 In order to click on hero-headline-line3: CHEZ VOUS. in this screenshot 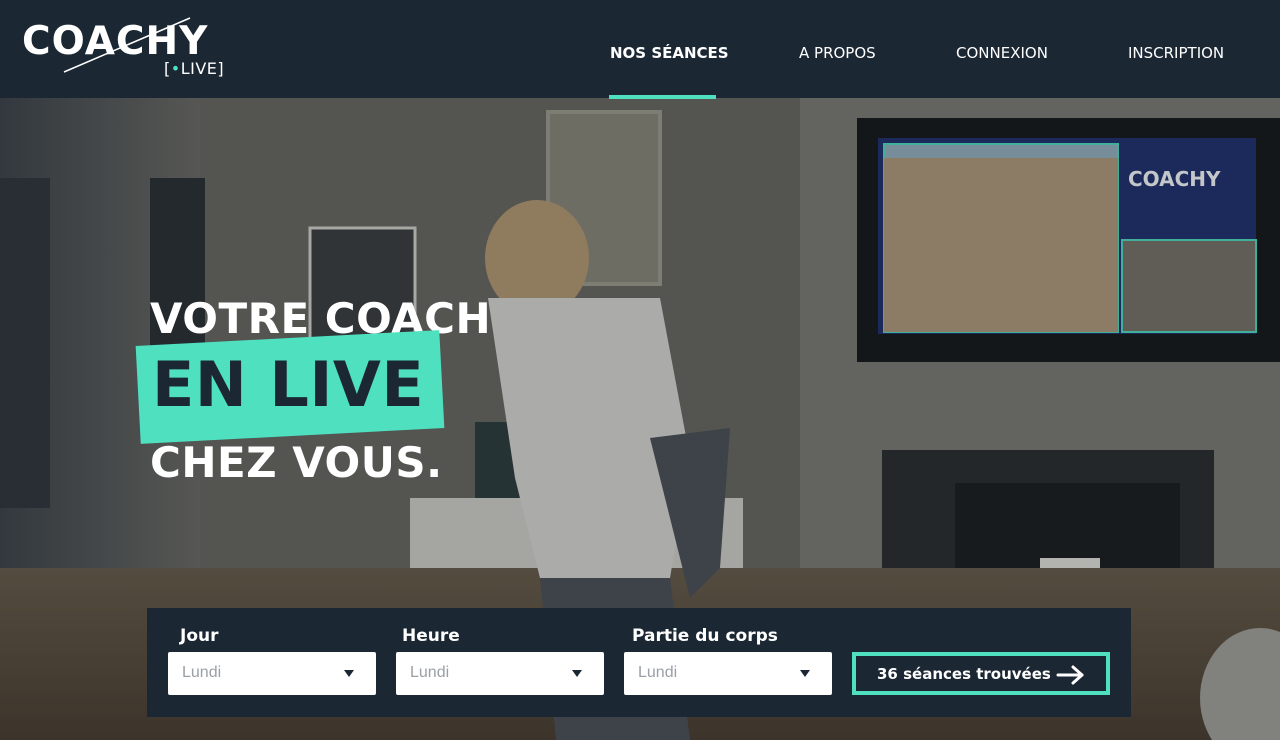, I will do `click(296, 462)`.